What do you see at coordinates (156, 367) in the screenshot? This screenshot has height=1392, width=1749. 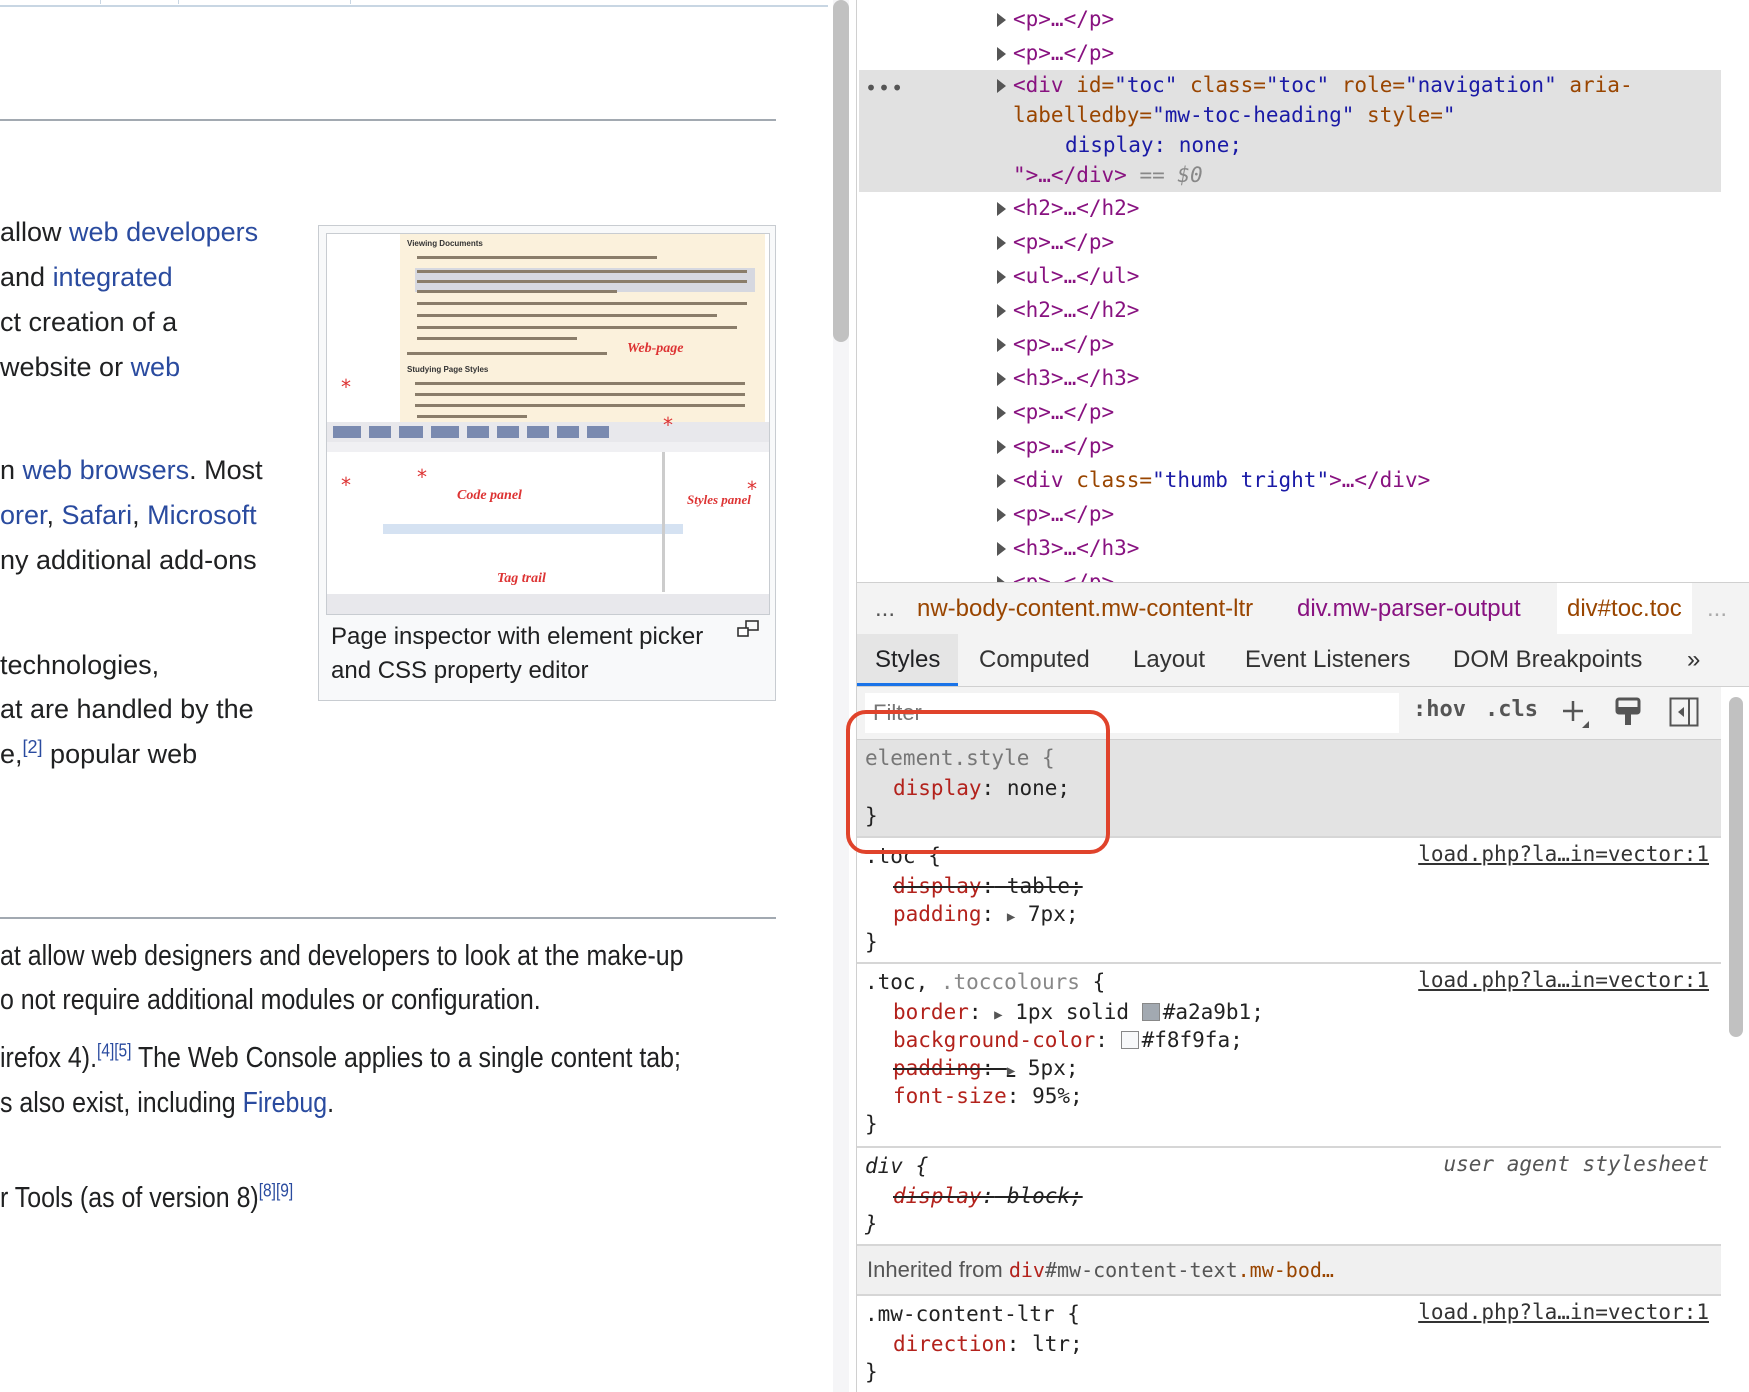 I see `article-link: web` at bounding box center [156, 367].